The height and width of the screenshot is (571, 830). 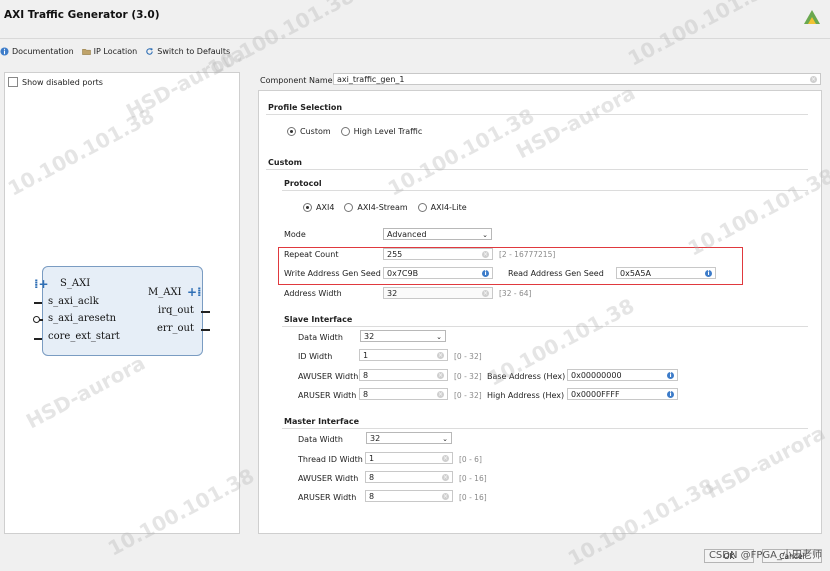 What do you see at coordinates (409, 458) in the screenshot?
I see `thread-id-width-input: 1 ×` at bounding box center [409, 458].